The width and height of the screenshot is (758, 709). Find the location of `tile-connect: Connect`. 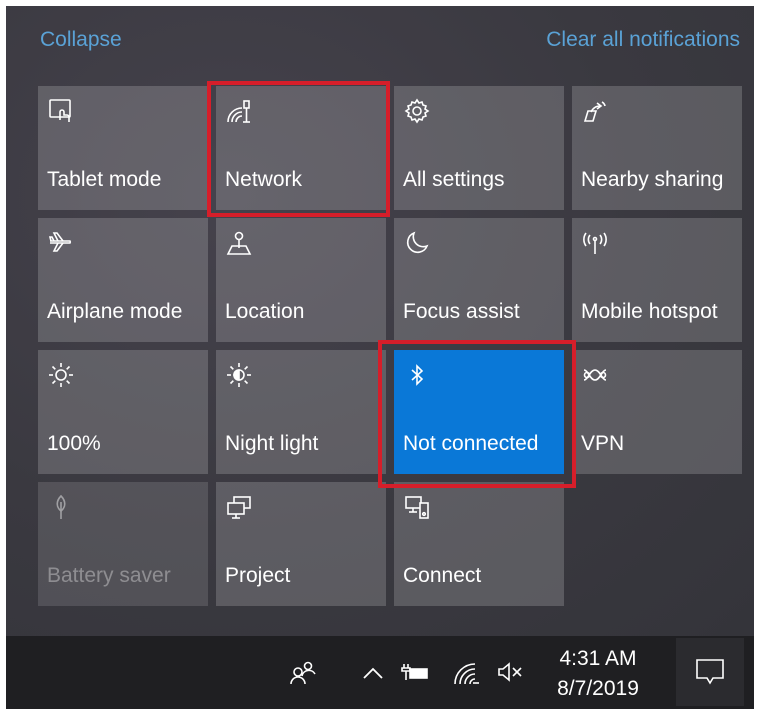

tile-connect: Connect is located at coordinates (479, 544).